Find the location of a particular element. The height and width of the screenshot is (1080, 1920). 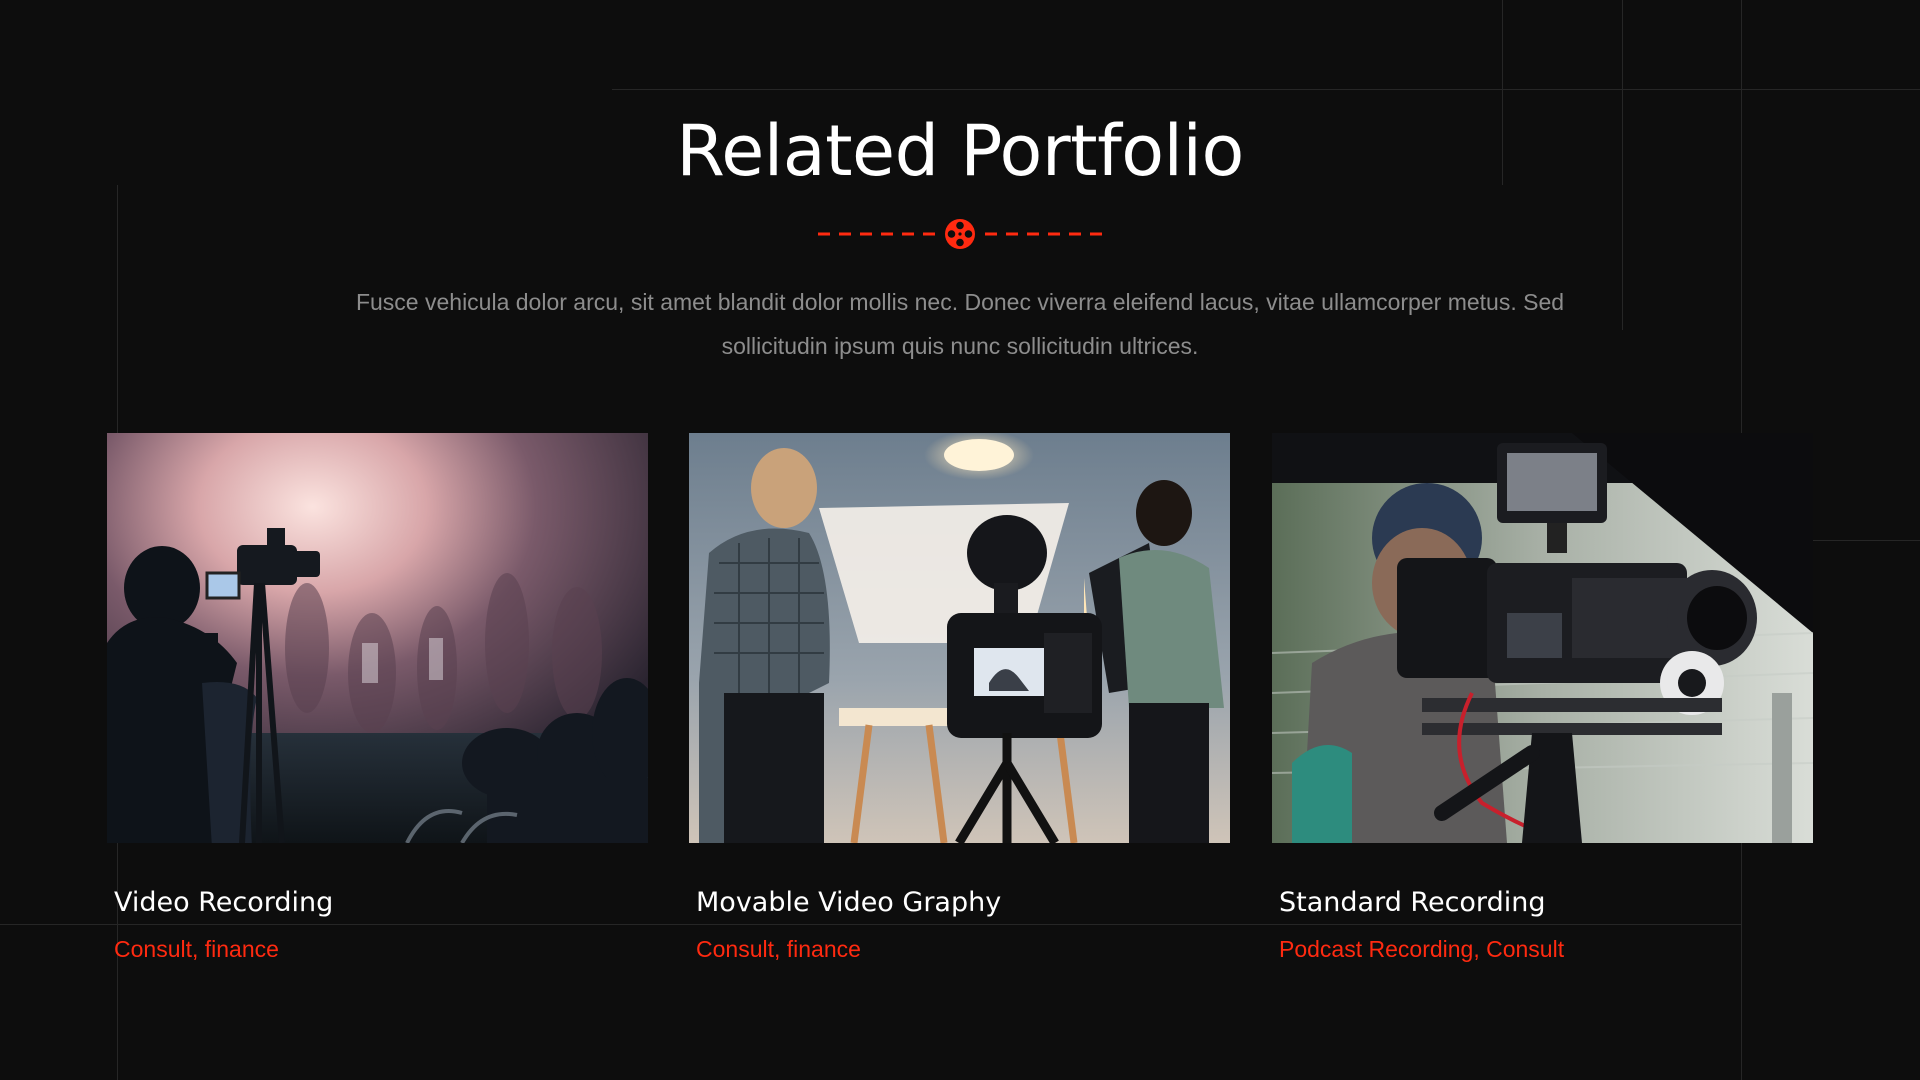

portfolio-title: Standard Recording is located at coordinates (1546, 903).